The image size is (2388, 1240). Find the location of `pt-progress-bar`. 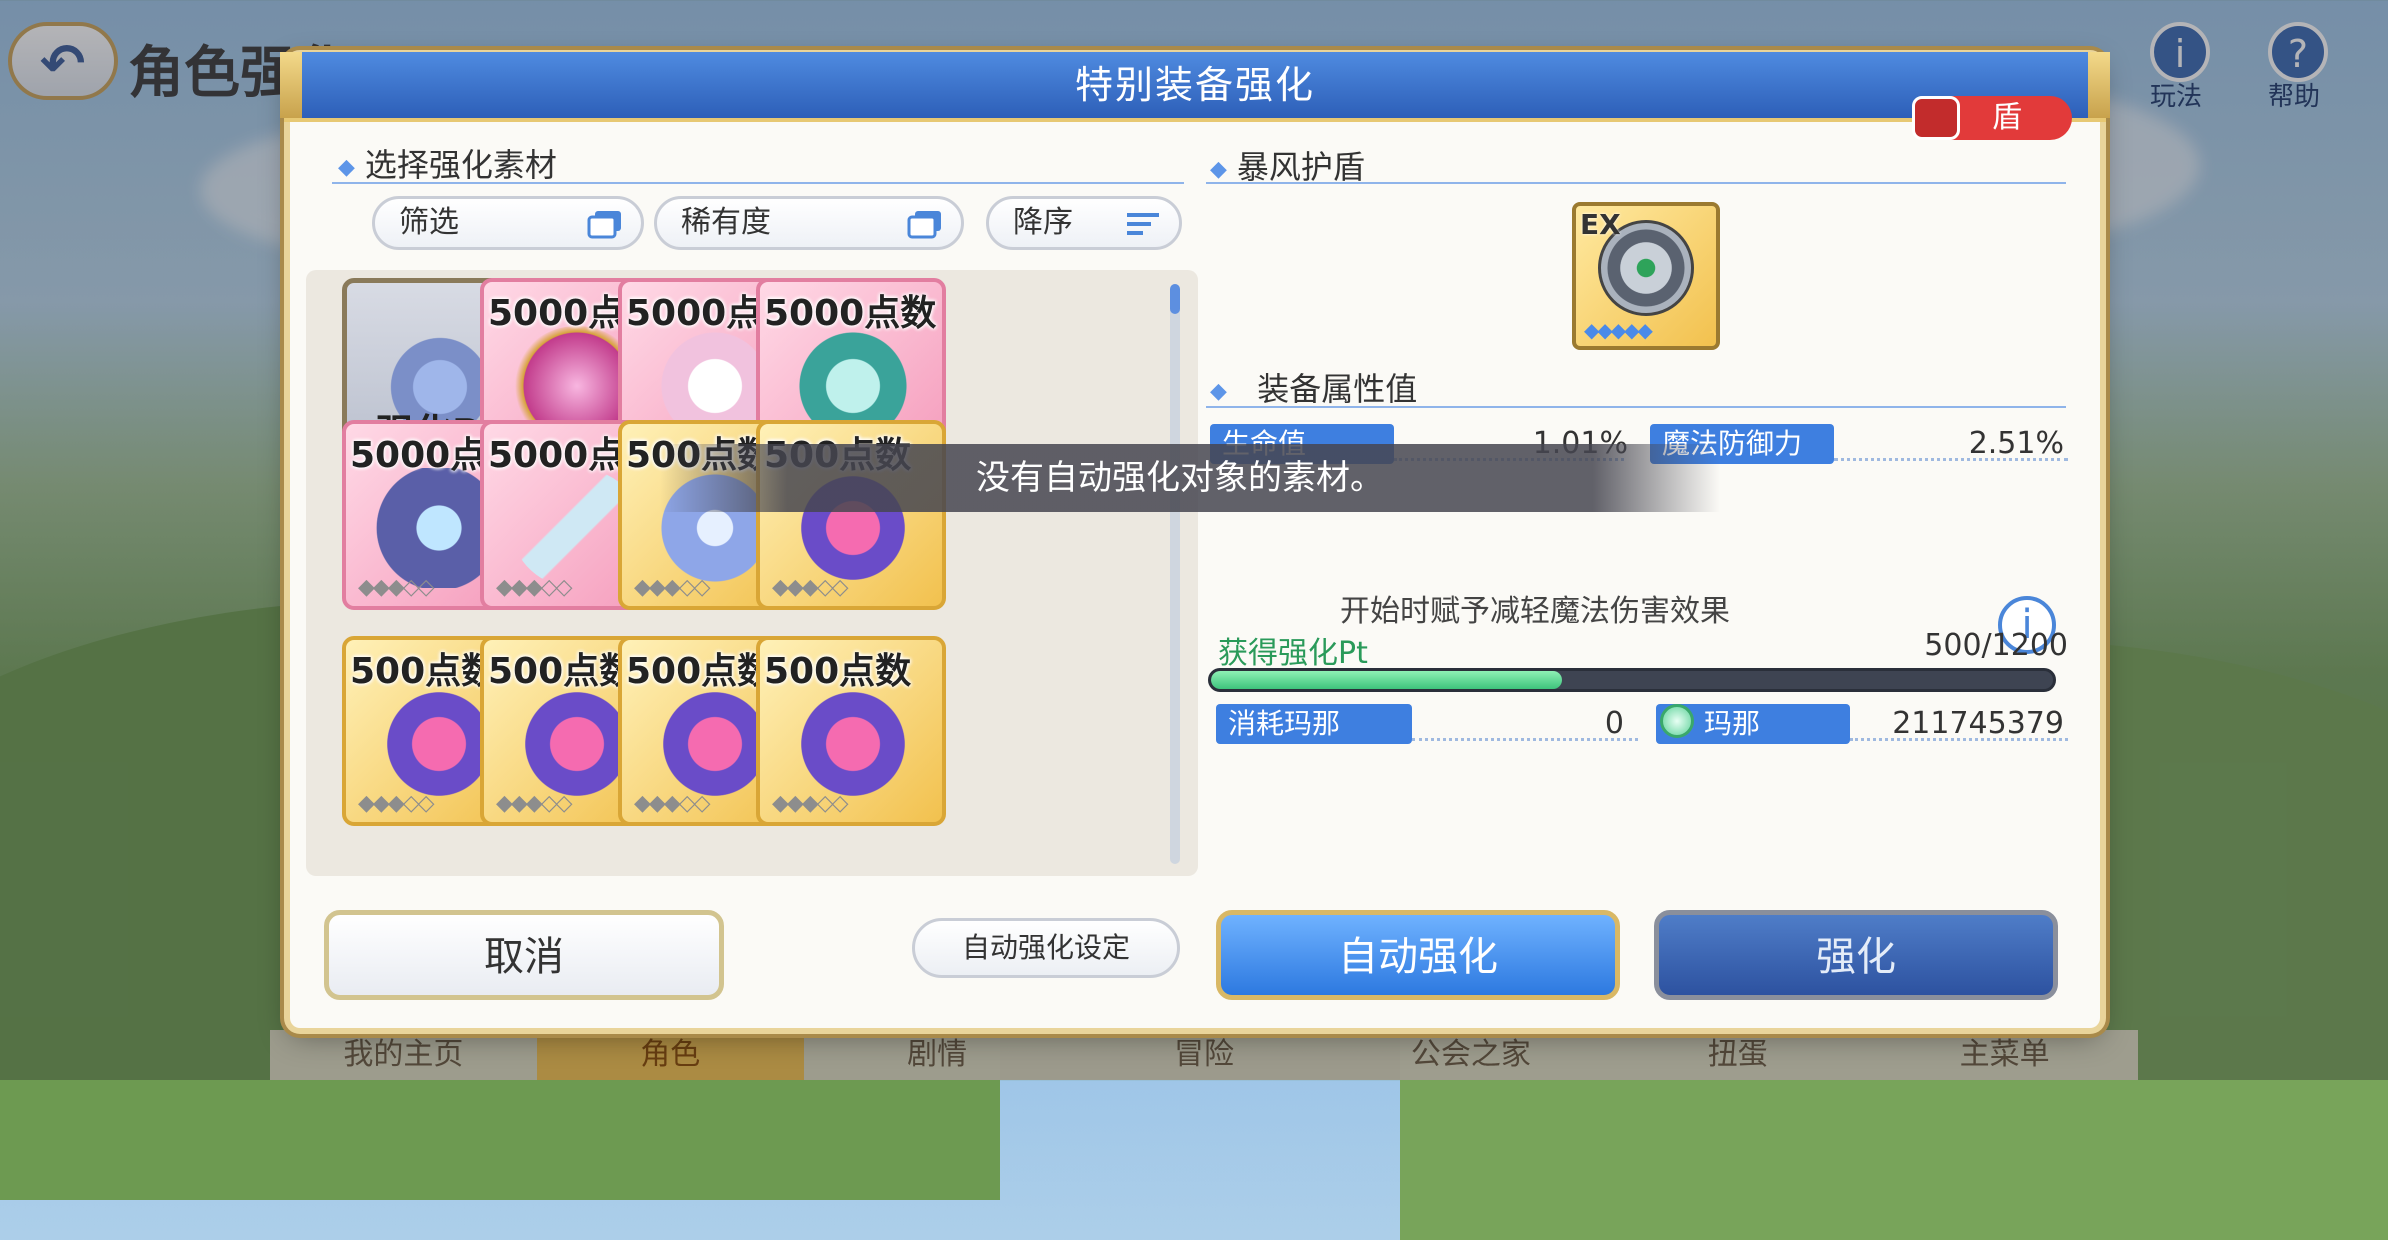

pt-progress-bar is located at coordinates (1632, 680).